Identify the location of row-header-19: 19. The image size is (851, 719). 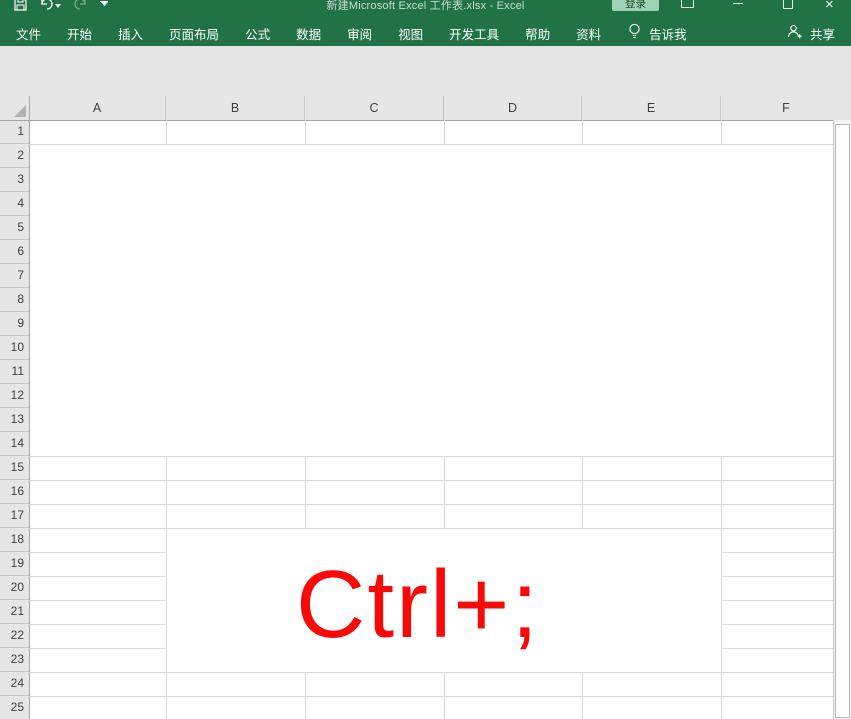
(14, 564).